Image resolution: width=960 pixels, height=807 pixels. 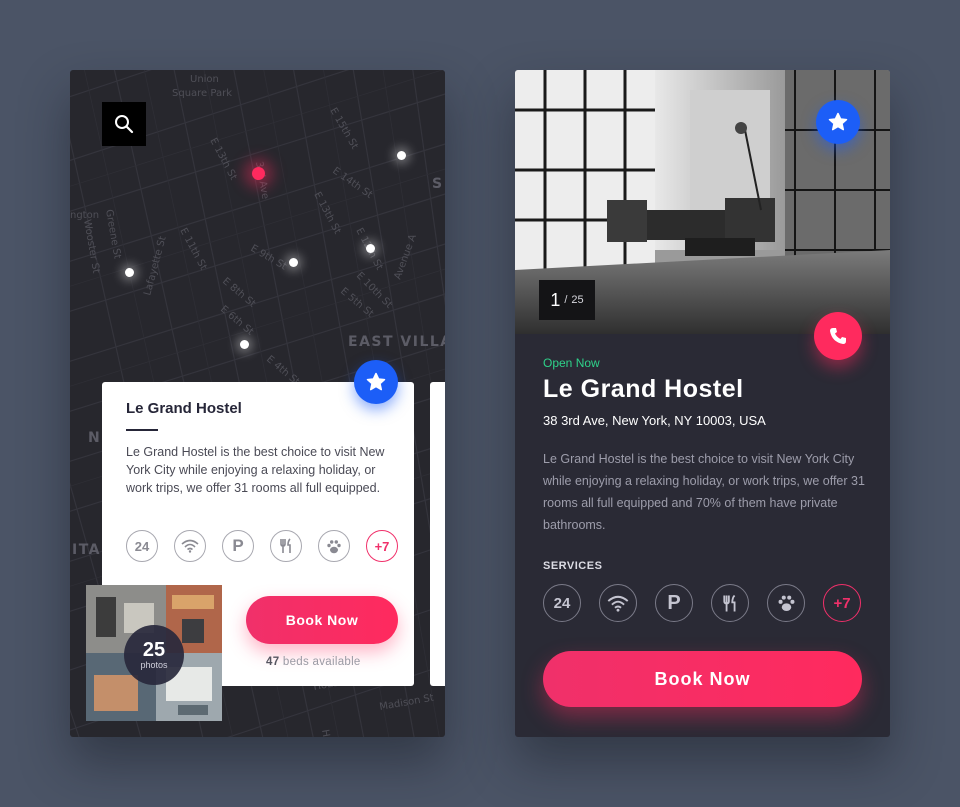 I want to click on map-area-label: S, so click(x=438, y=184).